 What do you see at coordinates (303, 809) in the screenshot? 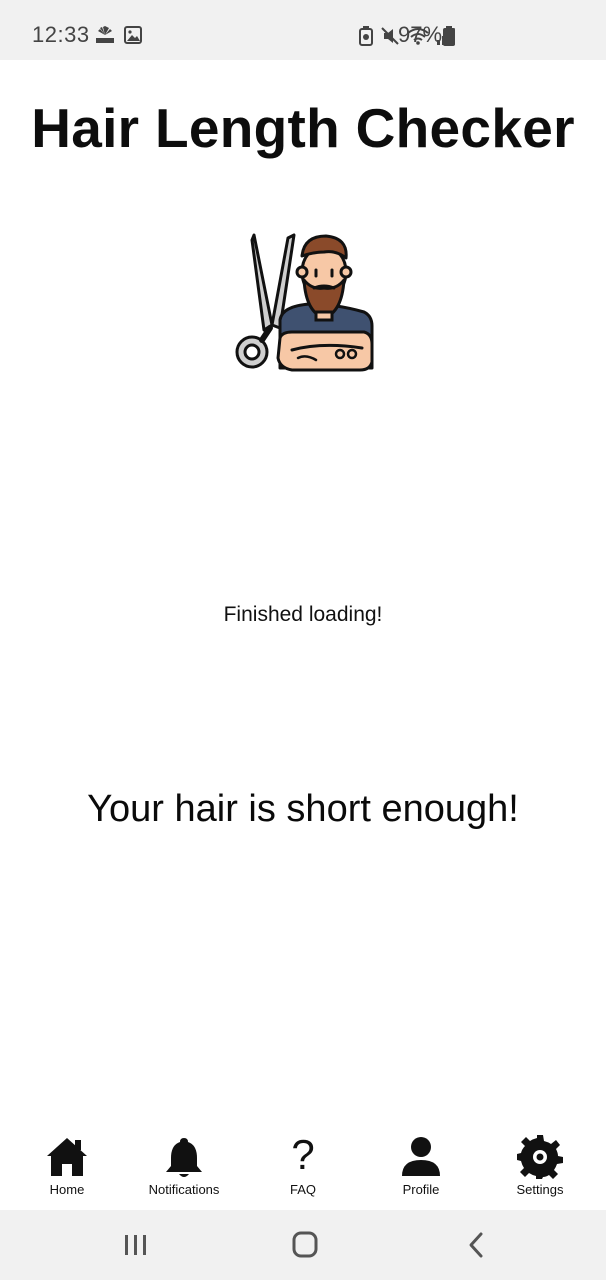
I see `result-message: Your hair is short enough!` at bounding box center [303, 809].